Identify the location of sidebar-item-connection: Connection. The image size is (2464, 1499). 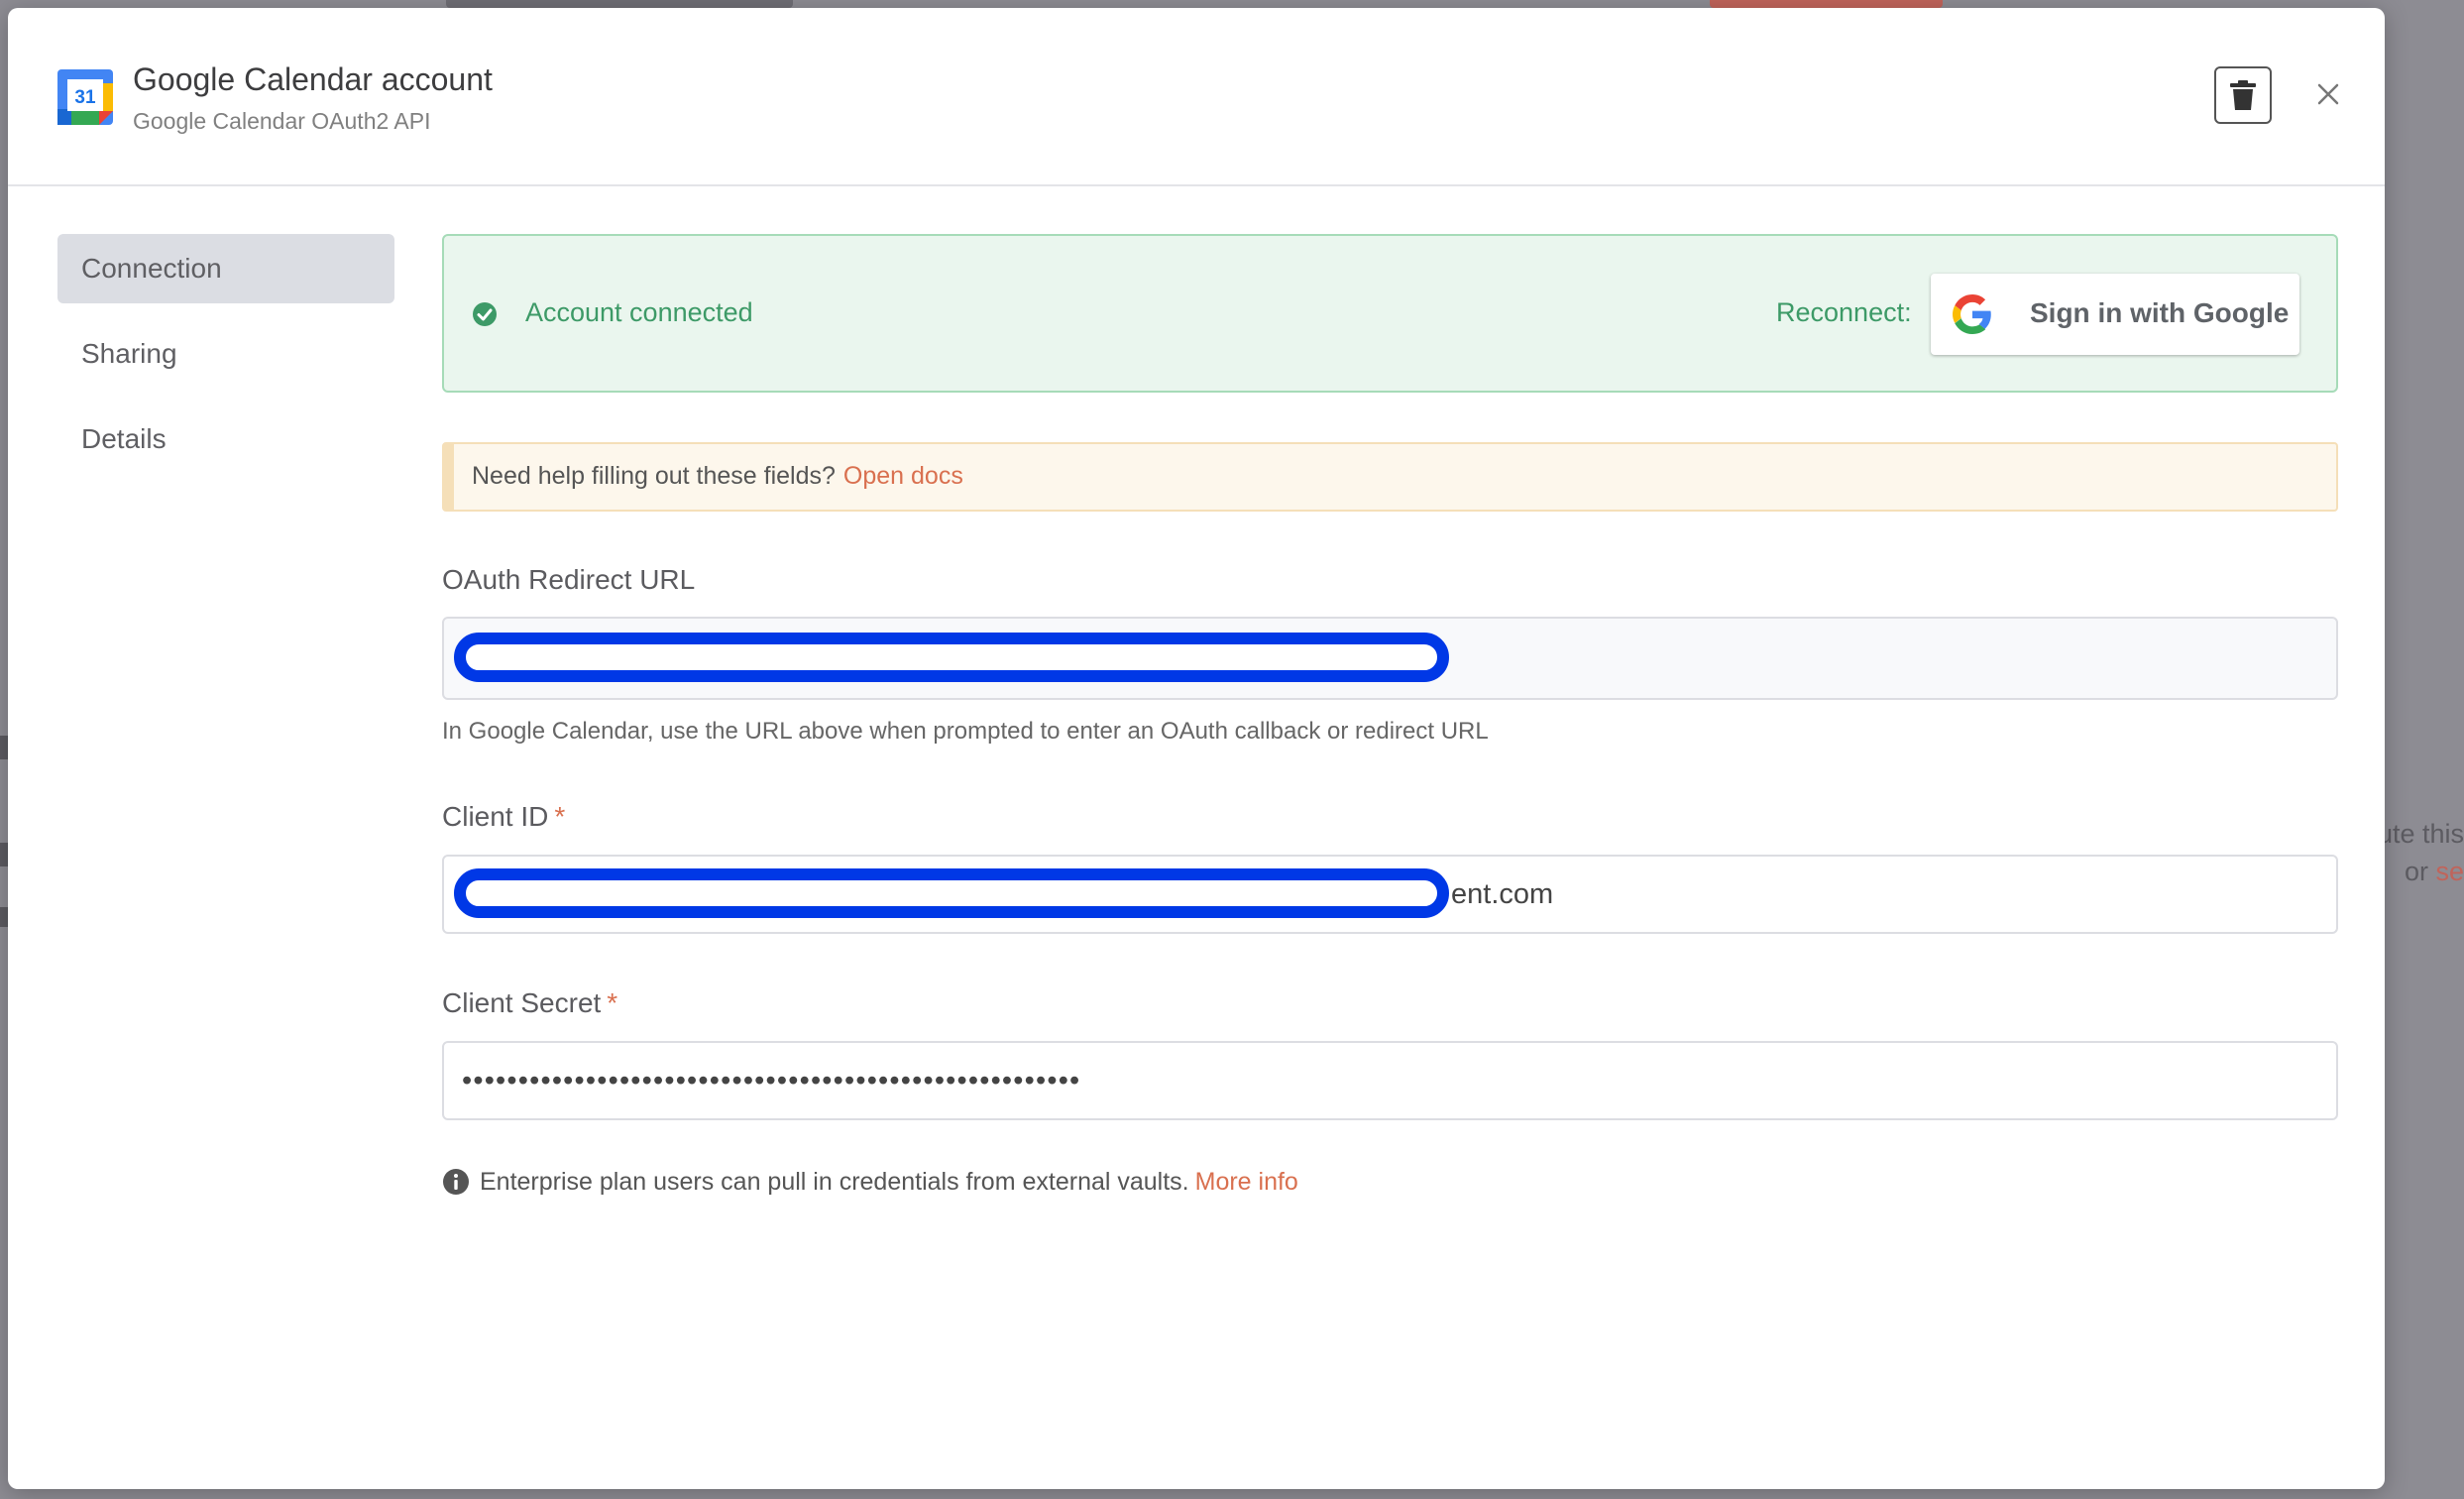
(225, 268).